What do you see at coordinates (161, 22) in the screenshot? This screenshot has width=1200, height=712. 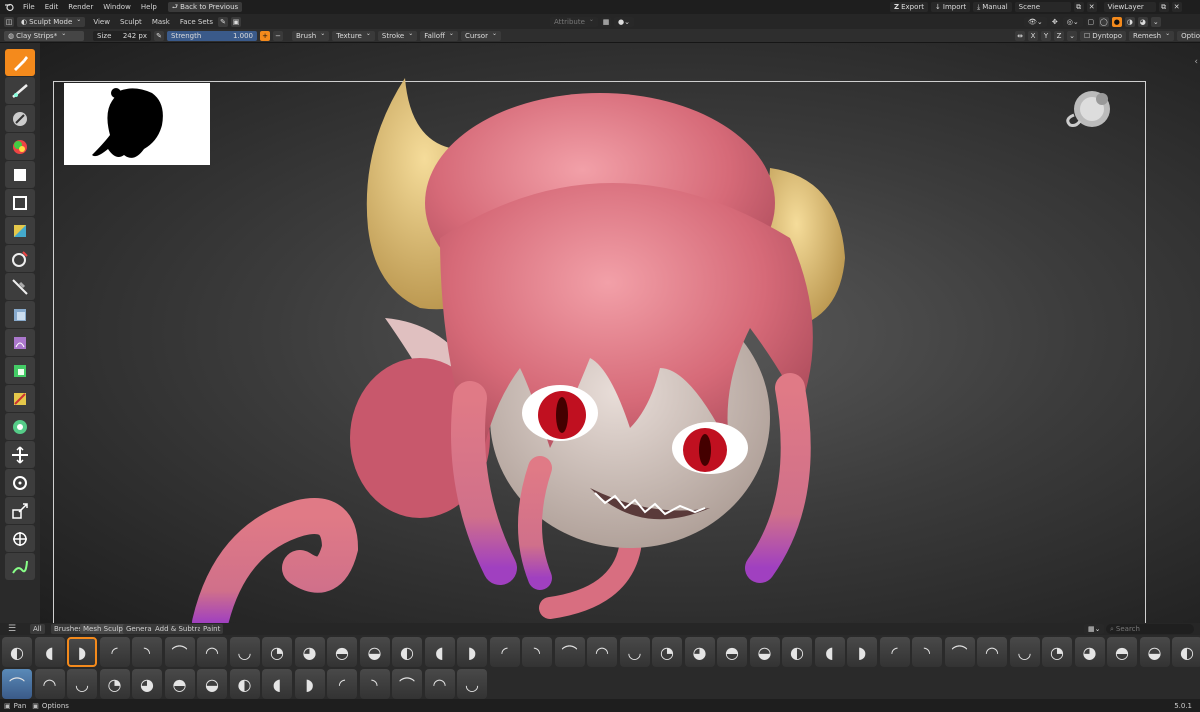 I see `header-mask: Mask` at bounding box center [161, 22].